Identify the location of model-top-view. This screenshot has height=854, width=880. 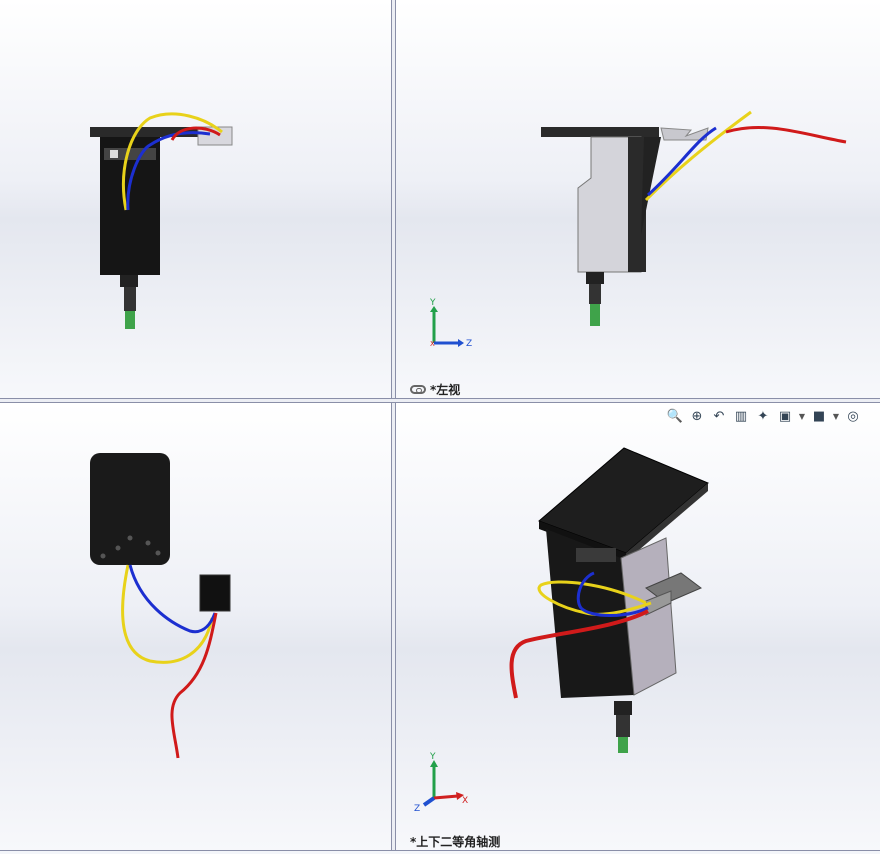
(160, 606).